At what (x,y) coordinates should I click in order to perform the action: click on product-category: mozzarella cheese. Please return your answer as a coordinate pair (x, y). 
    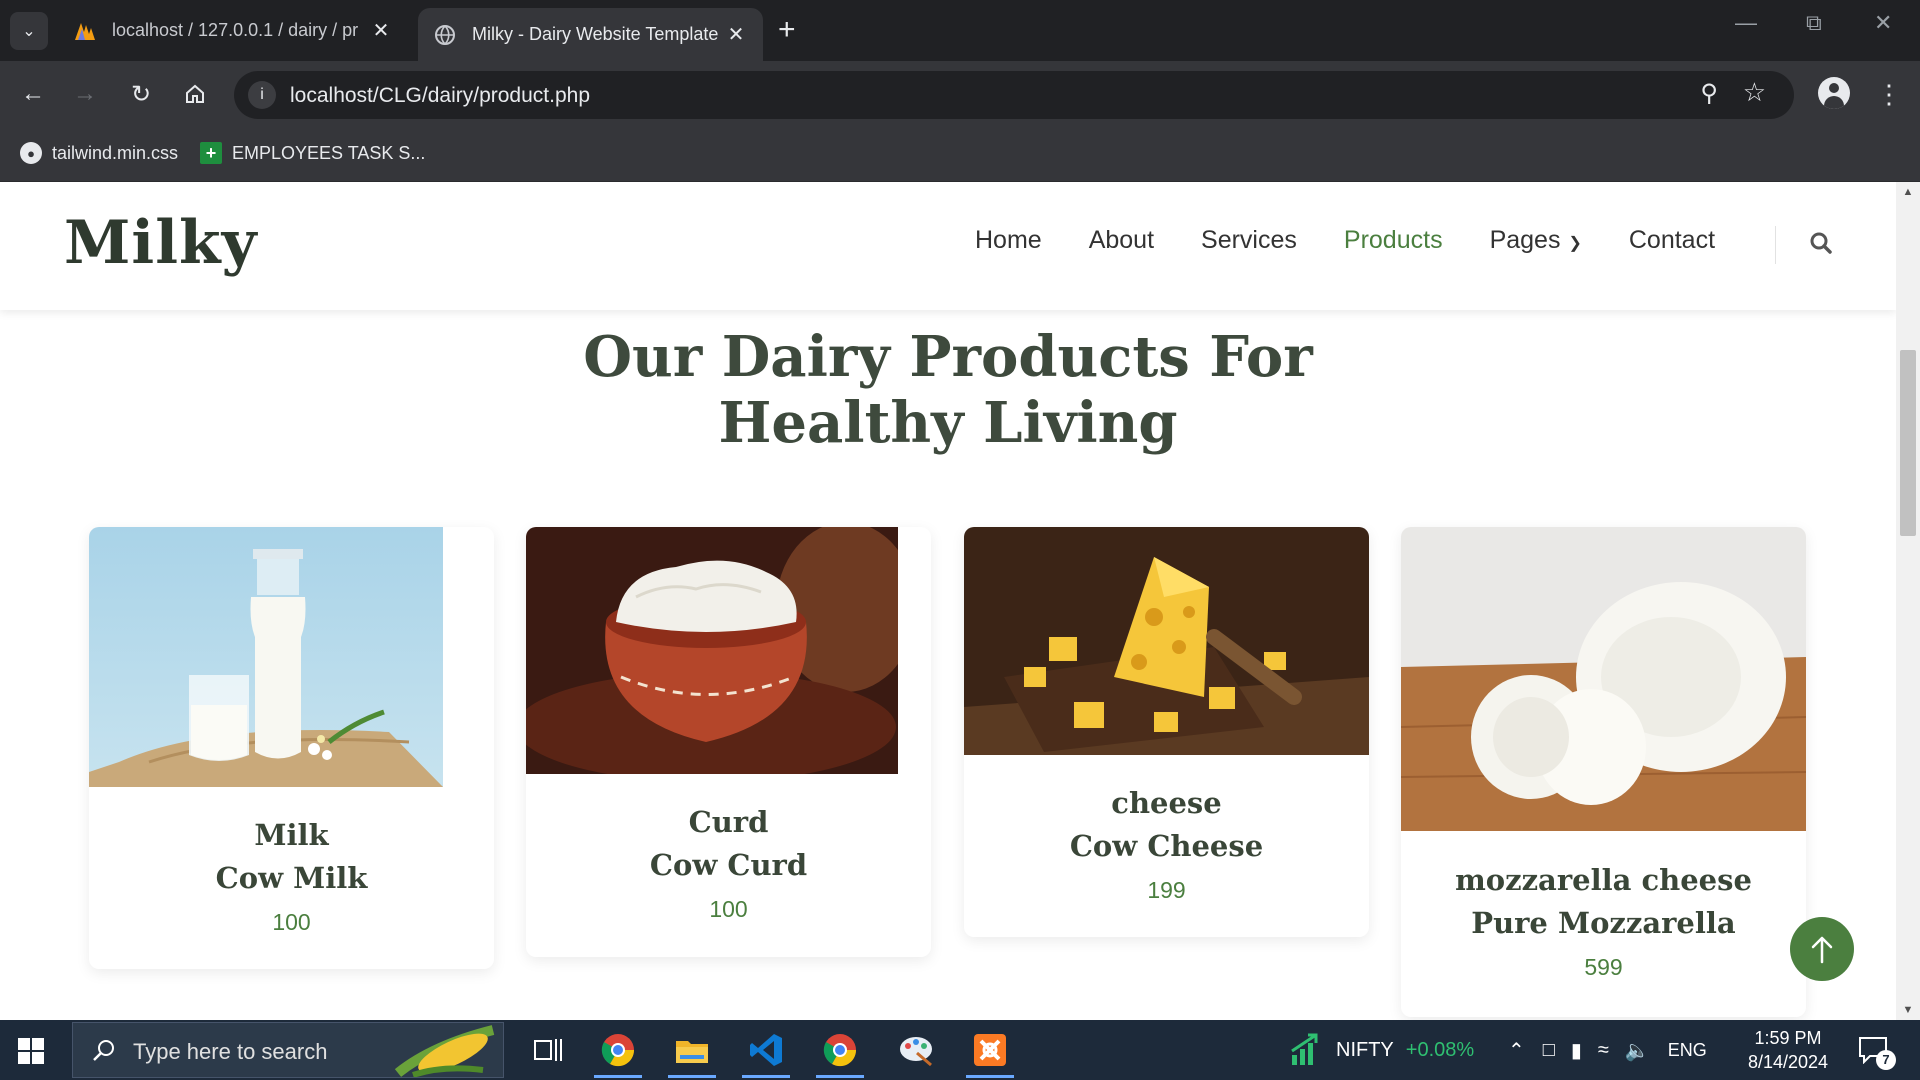
    Looking at the image, I should click on (1603, 880).